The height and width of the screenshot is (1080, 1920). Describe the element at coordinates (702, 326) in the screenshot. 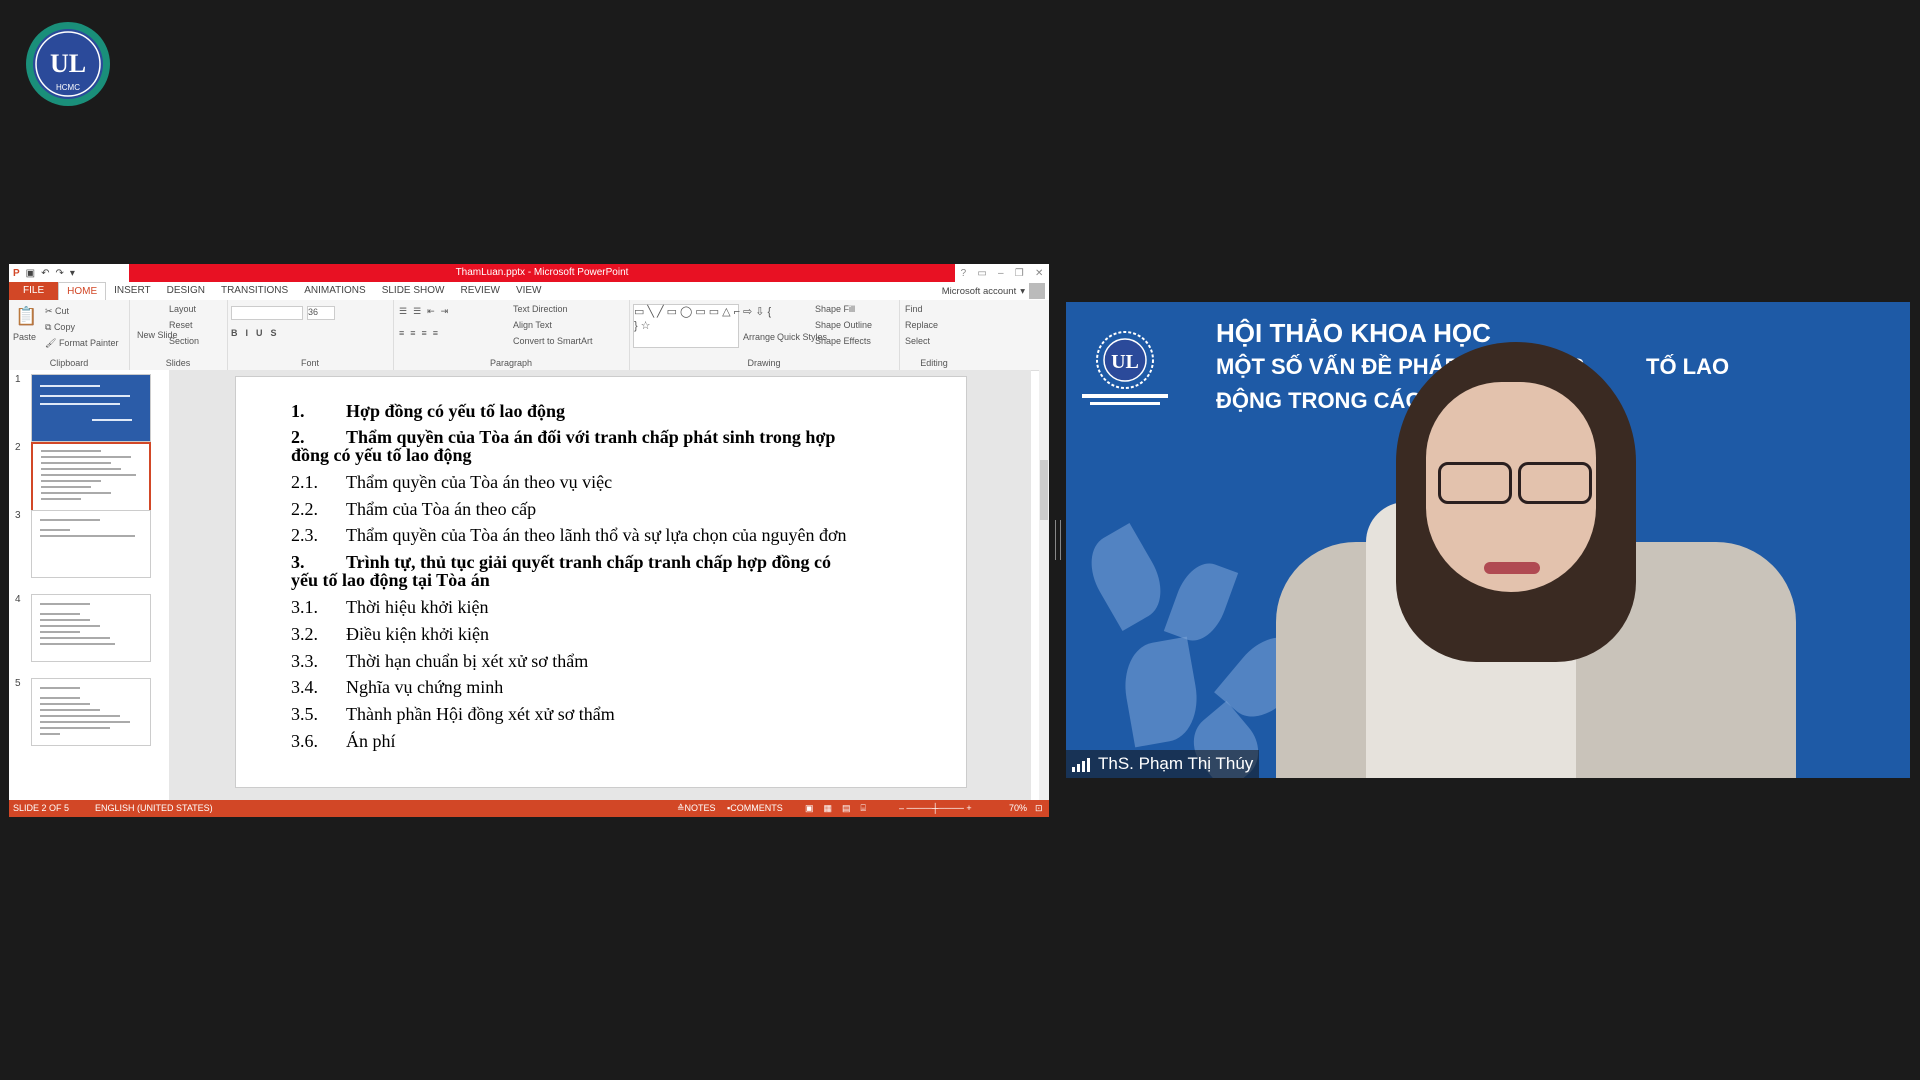

I see `shapes-gallery: ▭╲╱▭◯▭▭△⌐⇨⇩{ }☆` at that location.